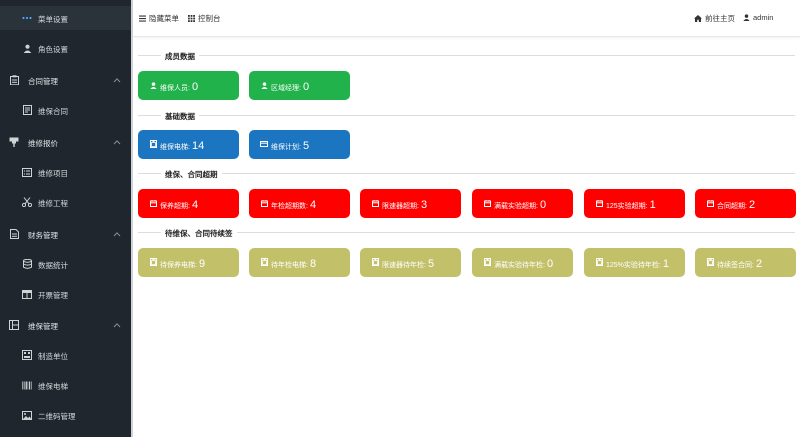  Describe the element at coordinates (209, 18) in the screenshot. I see `dashboard-label: 控制台` at that location.